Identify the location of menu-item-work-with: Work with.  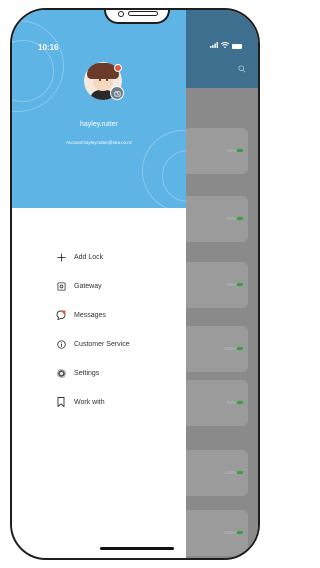
(116, 402).